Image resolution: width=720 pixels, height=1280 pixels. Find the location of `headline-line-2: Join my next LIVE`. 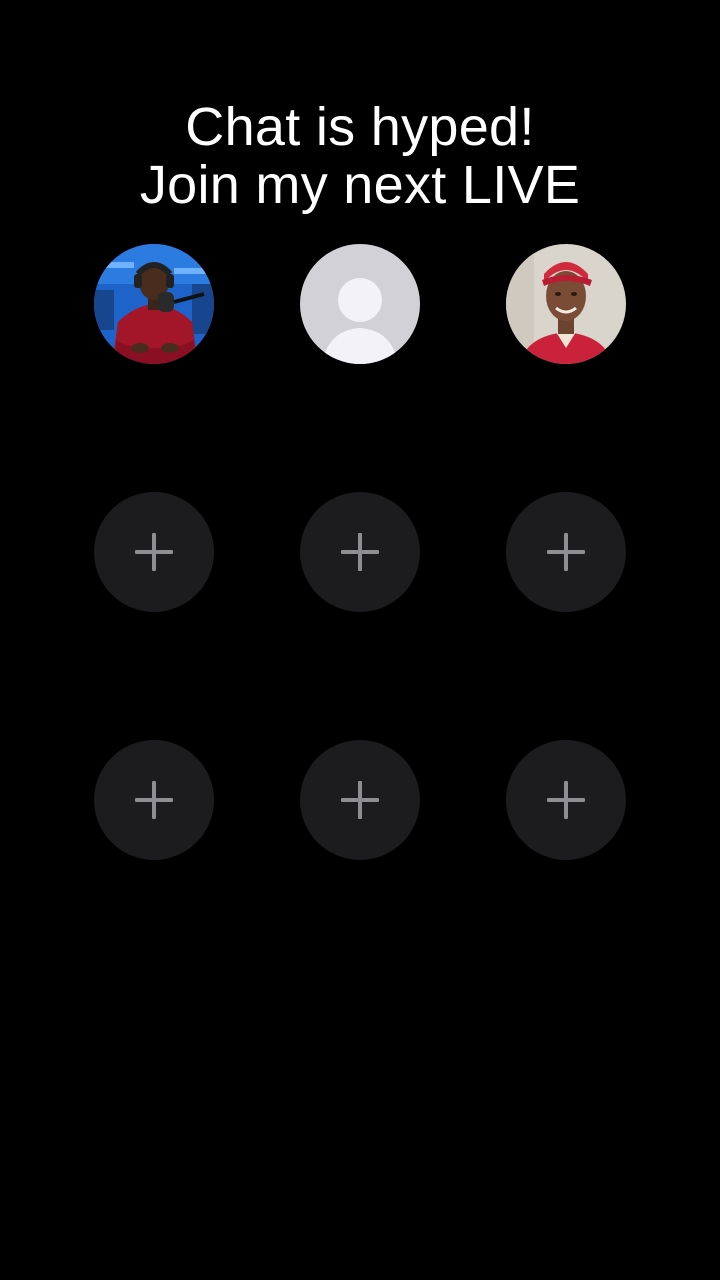

headline-line-2: Join my next LIVE is located at coordinates (360, 185).